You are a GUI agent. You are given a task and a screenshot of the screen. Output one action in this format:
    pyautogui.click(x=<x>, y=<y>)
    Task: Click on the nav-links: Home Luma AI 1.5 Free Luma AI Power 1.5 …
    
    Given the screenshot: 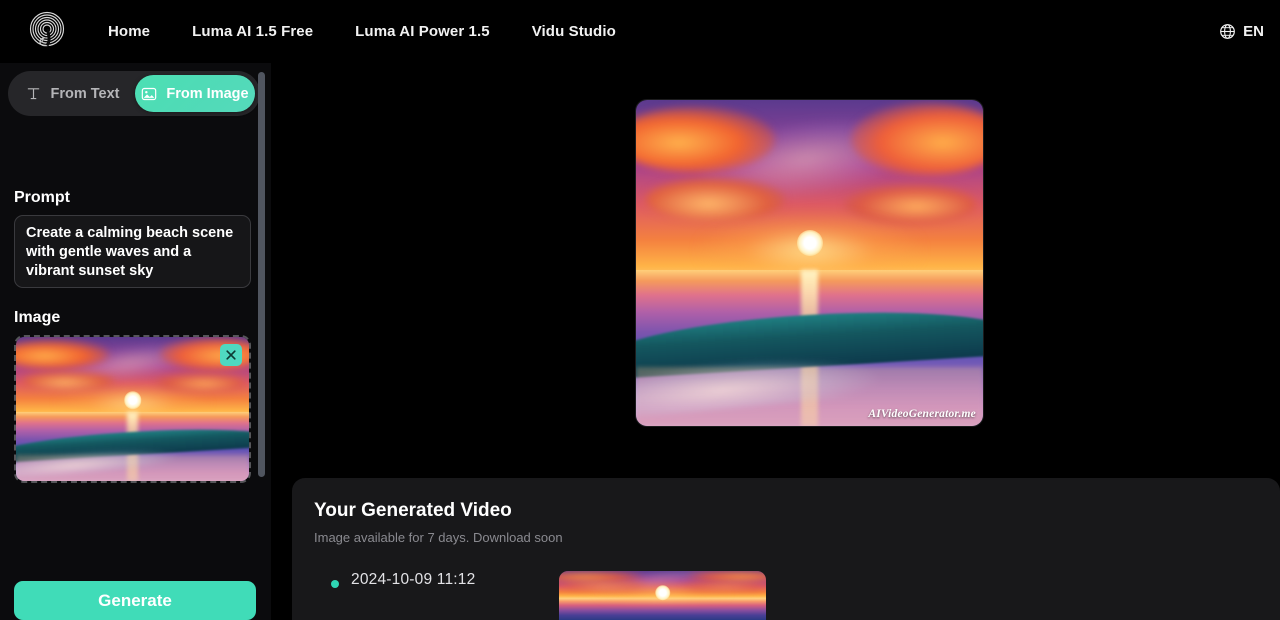 What is the action you would take?
    pyautogui.click(x=362, y=31)
    